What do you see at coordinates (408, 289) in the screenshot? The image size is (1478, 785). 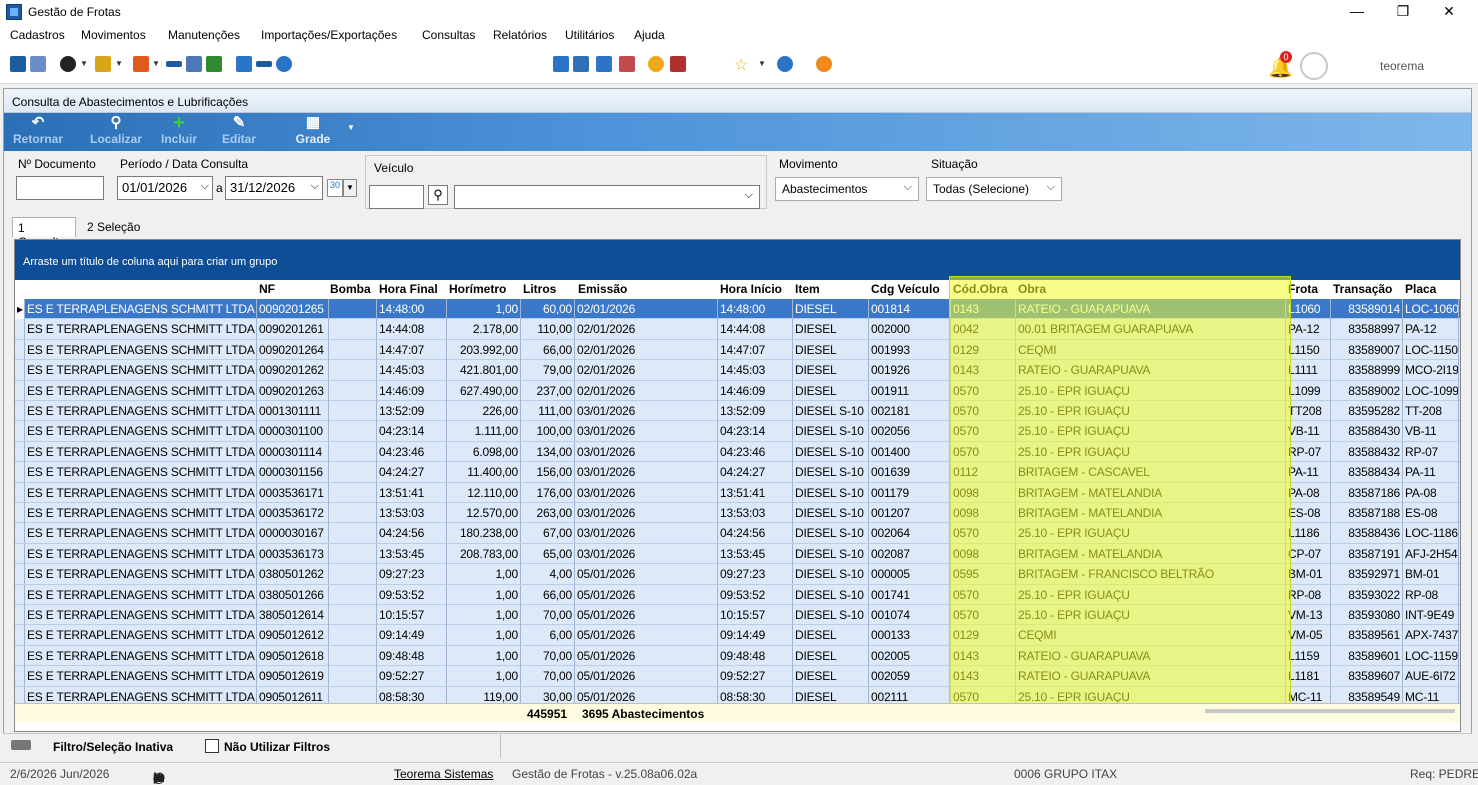 I see `col-hora-final: Hora Final` at bounding box center [408, 289].